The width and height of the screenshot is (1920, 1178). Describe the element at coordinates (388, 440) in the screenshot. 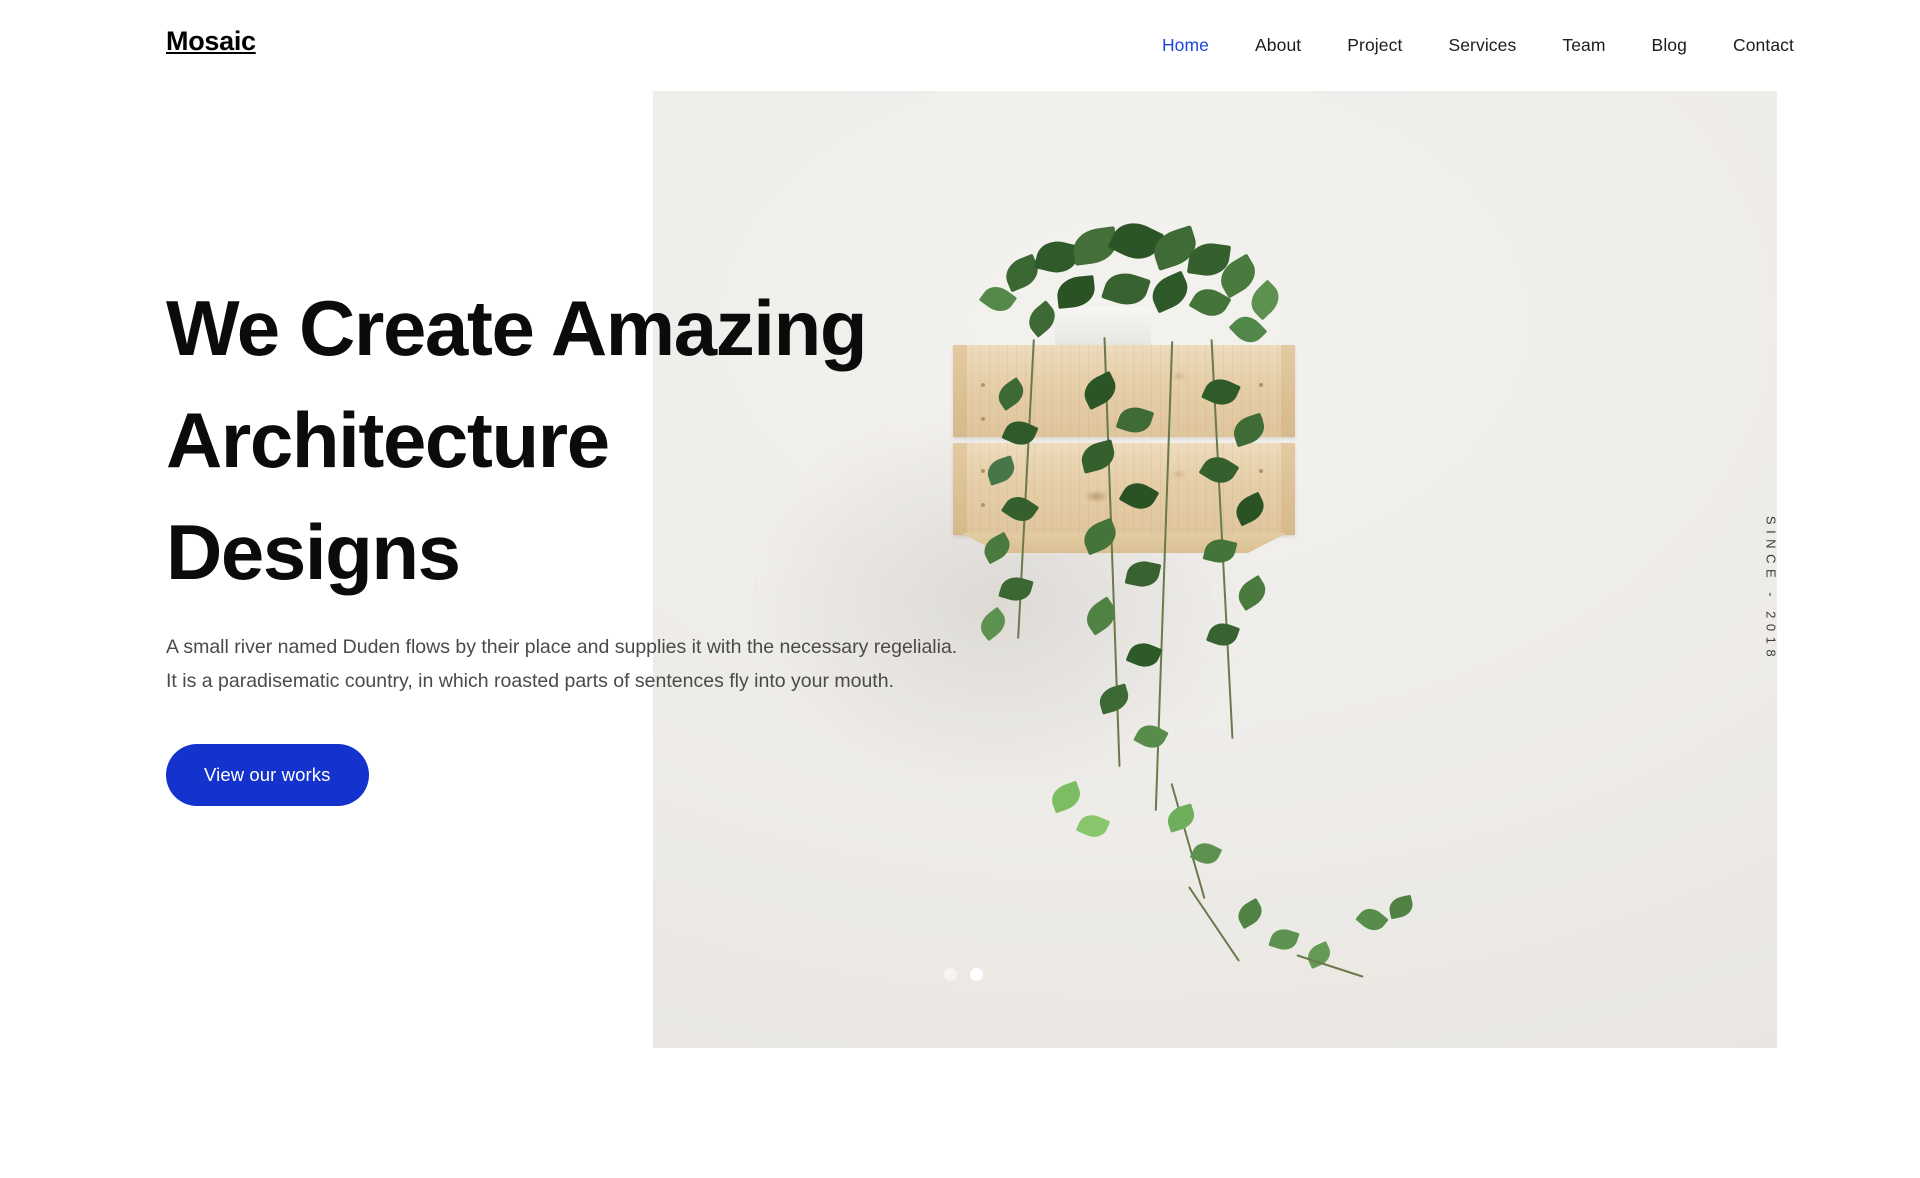

I see `hero-title-line-2: Architecture` at that location.